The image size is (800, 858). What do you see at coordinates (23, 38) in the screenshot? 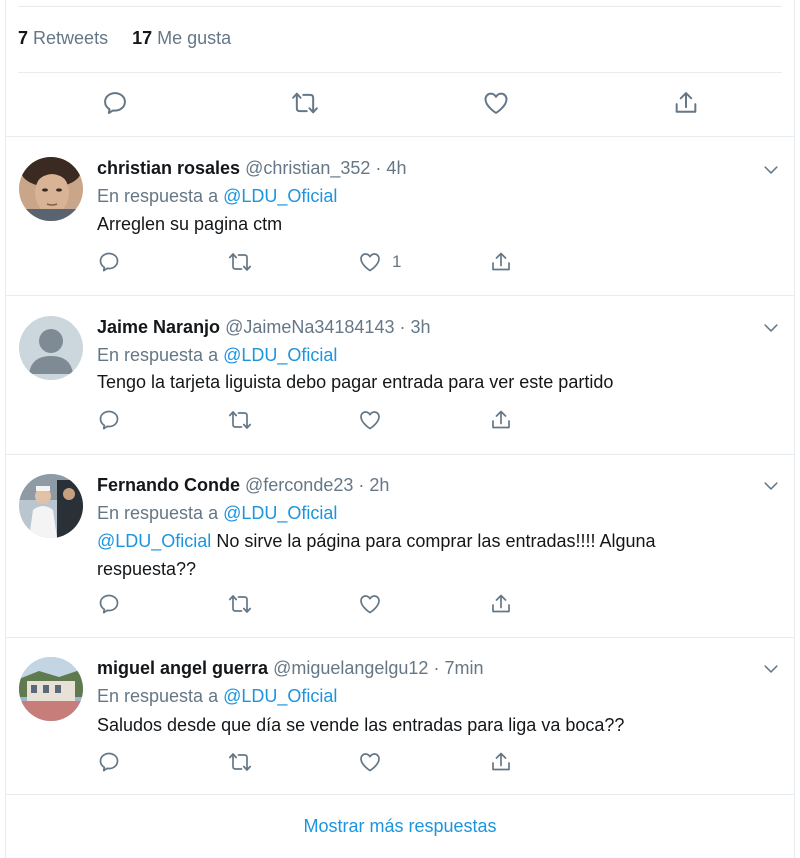
I see `retweets-count: 7` at bounding box center [23, 38].